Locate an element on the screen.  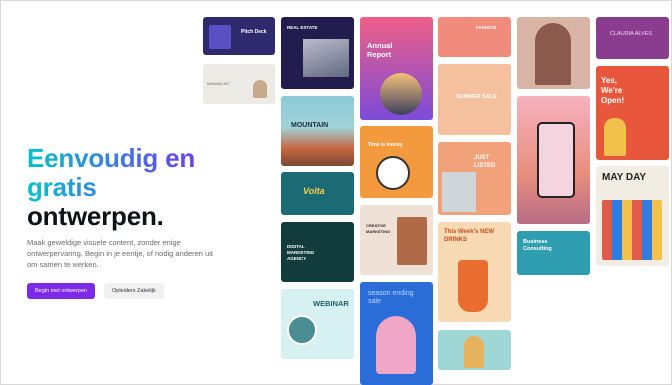
template-season-ending: season ending sale is located at coordinates (396, 333).